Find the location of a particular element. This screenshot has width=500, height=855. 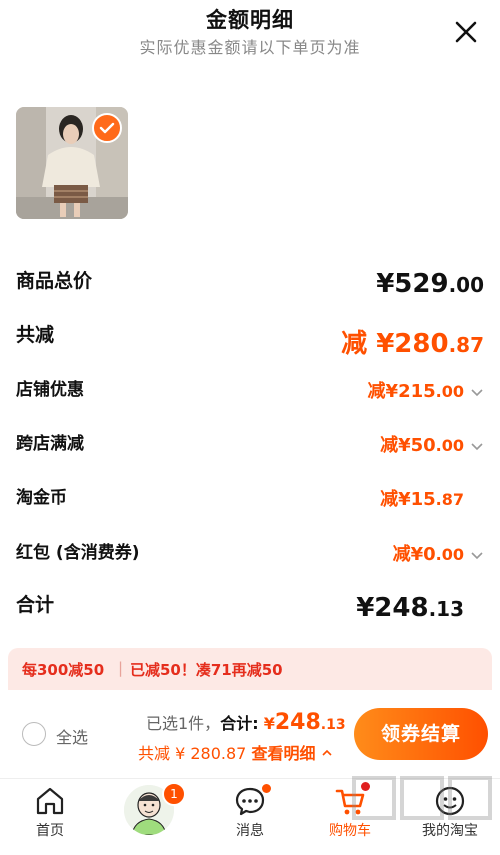

tab-home: 首页 is located at coordinates (50, 817).